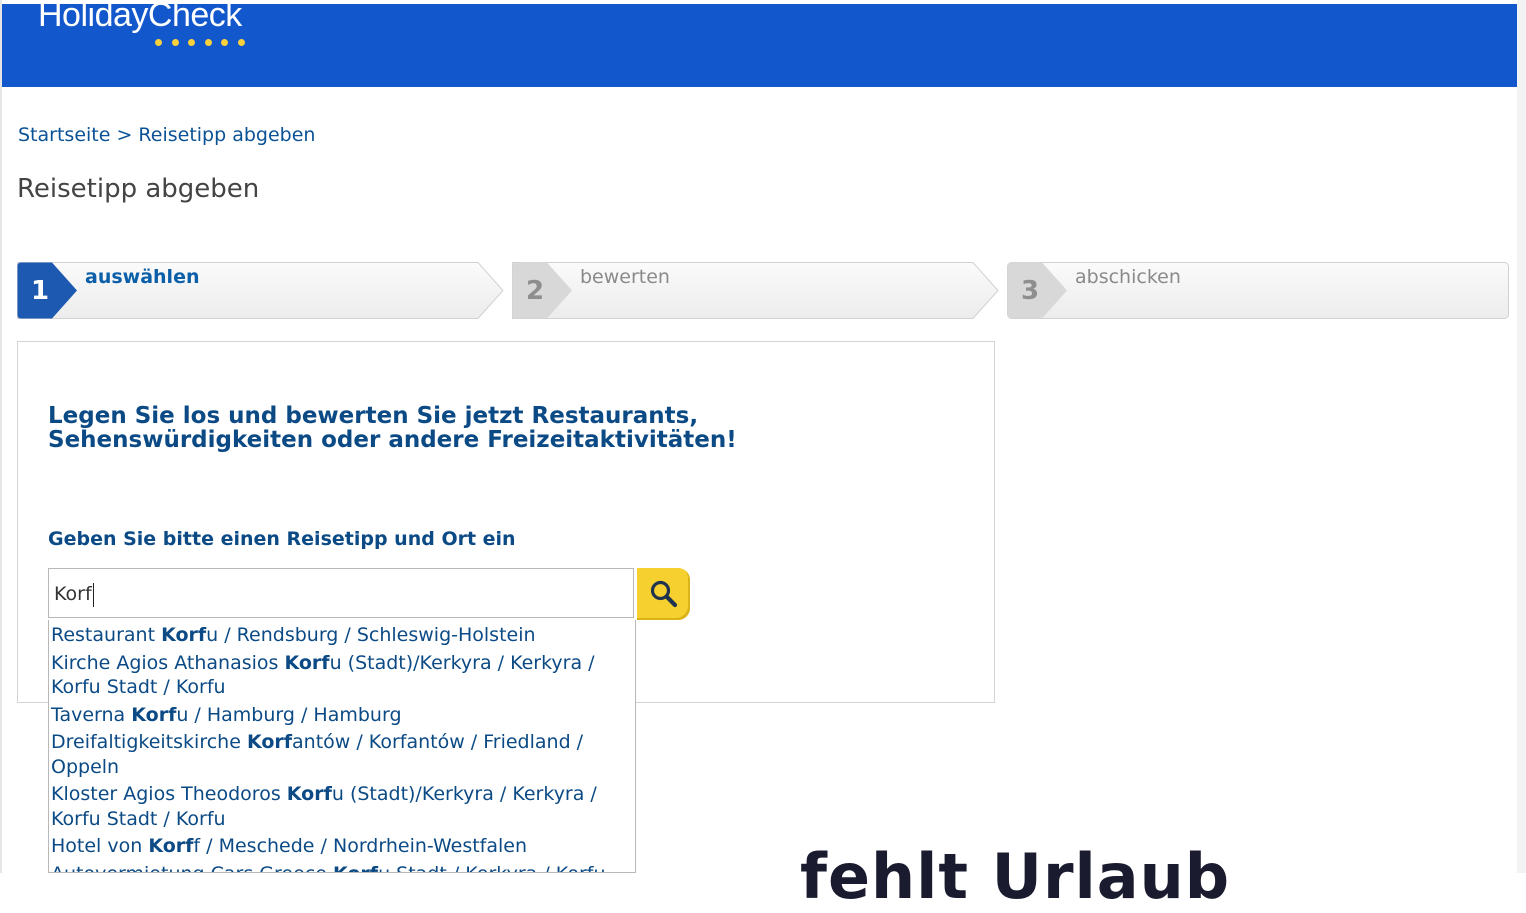 This screenshot has height=913, width=1526. I want to click on site-header: HolidayCheck, so click(759, 43).